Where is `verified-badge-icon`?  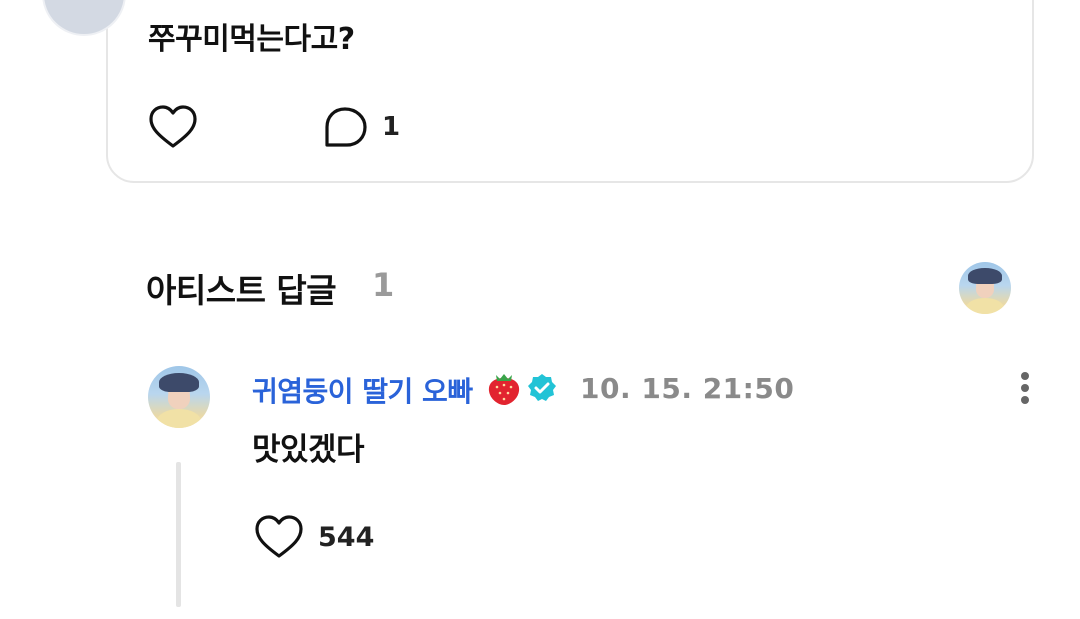
verified-badge-icon is located at coordinates (542, 387).